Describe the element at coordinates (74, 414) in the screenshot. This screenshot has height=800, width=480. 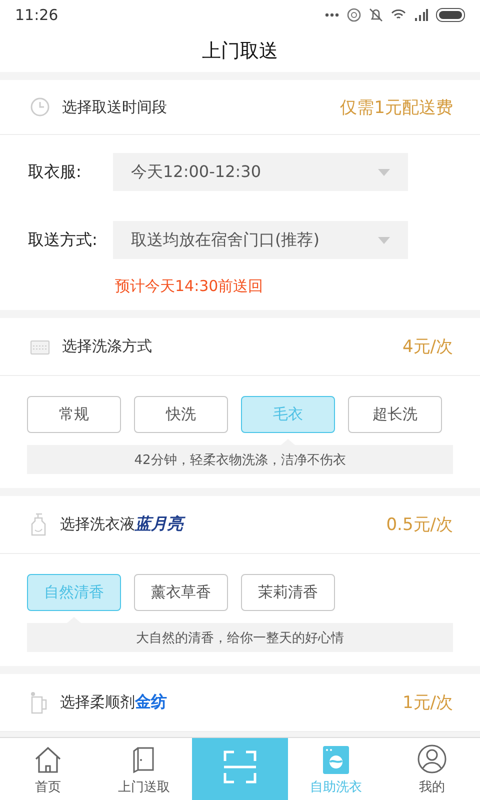
I see `option-button: 常规` at that location.